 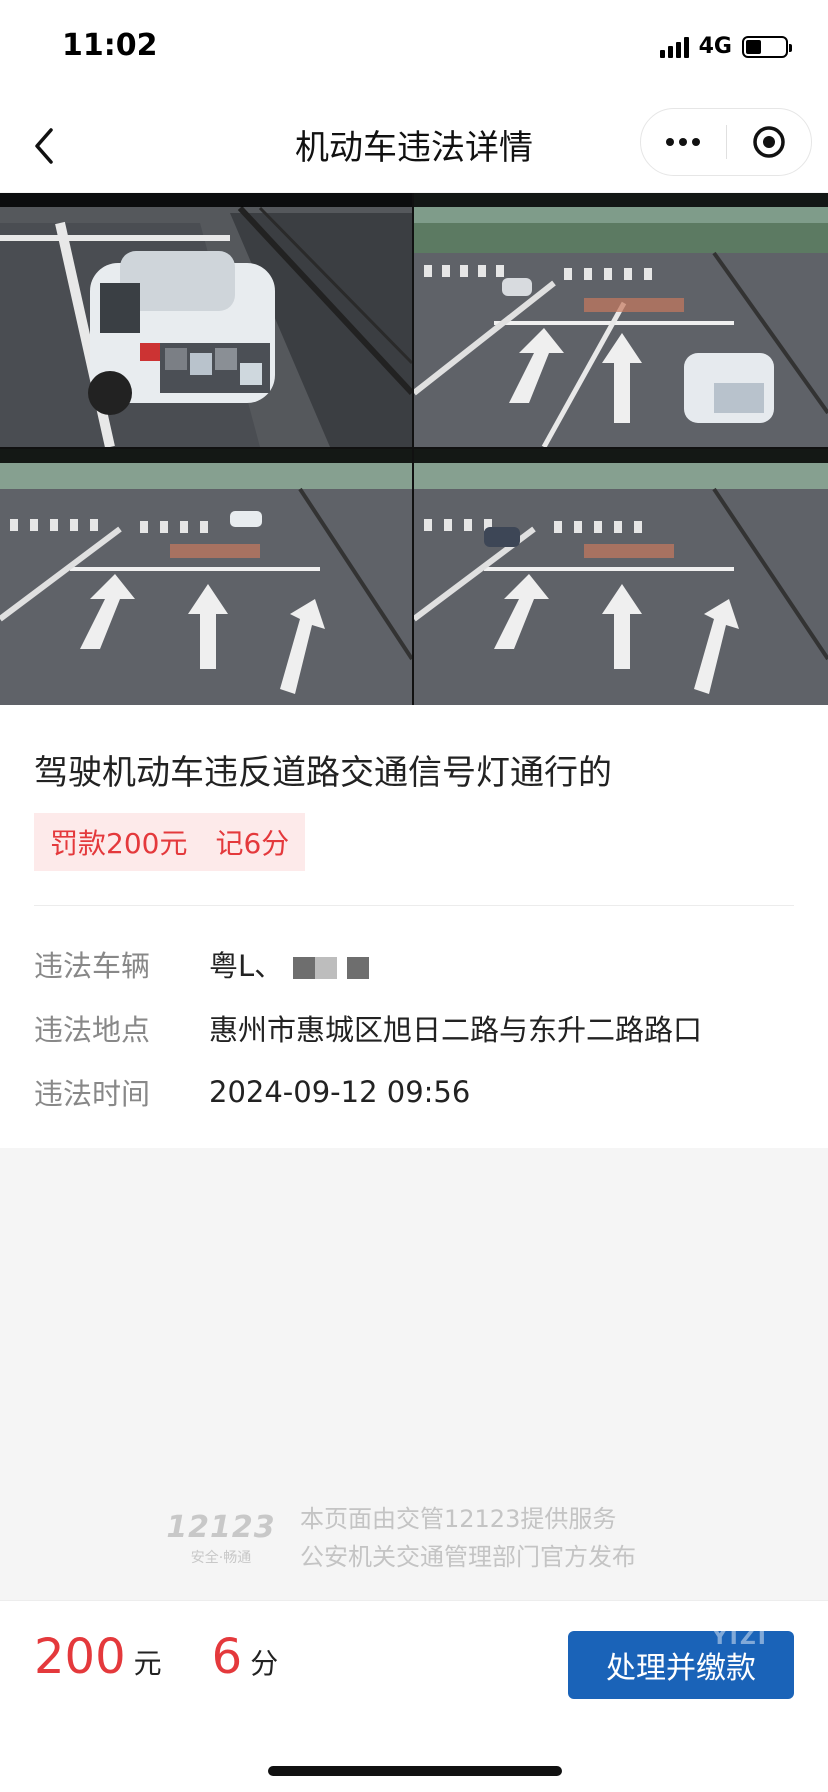 I want to click on plate-mosaic, so click(x=304, y=968).